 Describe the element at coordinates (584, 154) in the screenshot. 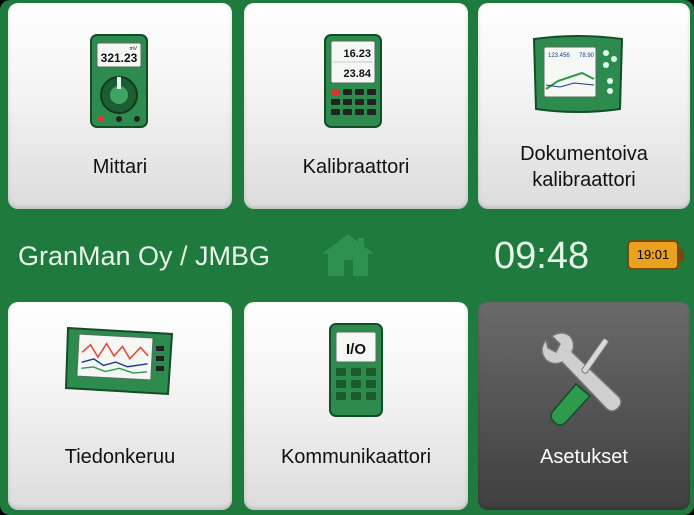

I see `documenting-label-line1: Dokumentoiva` at that location.